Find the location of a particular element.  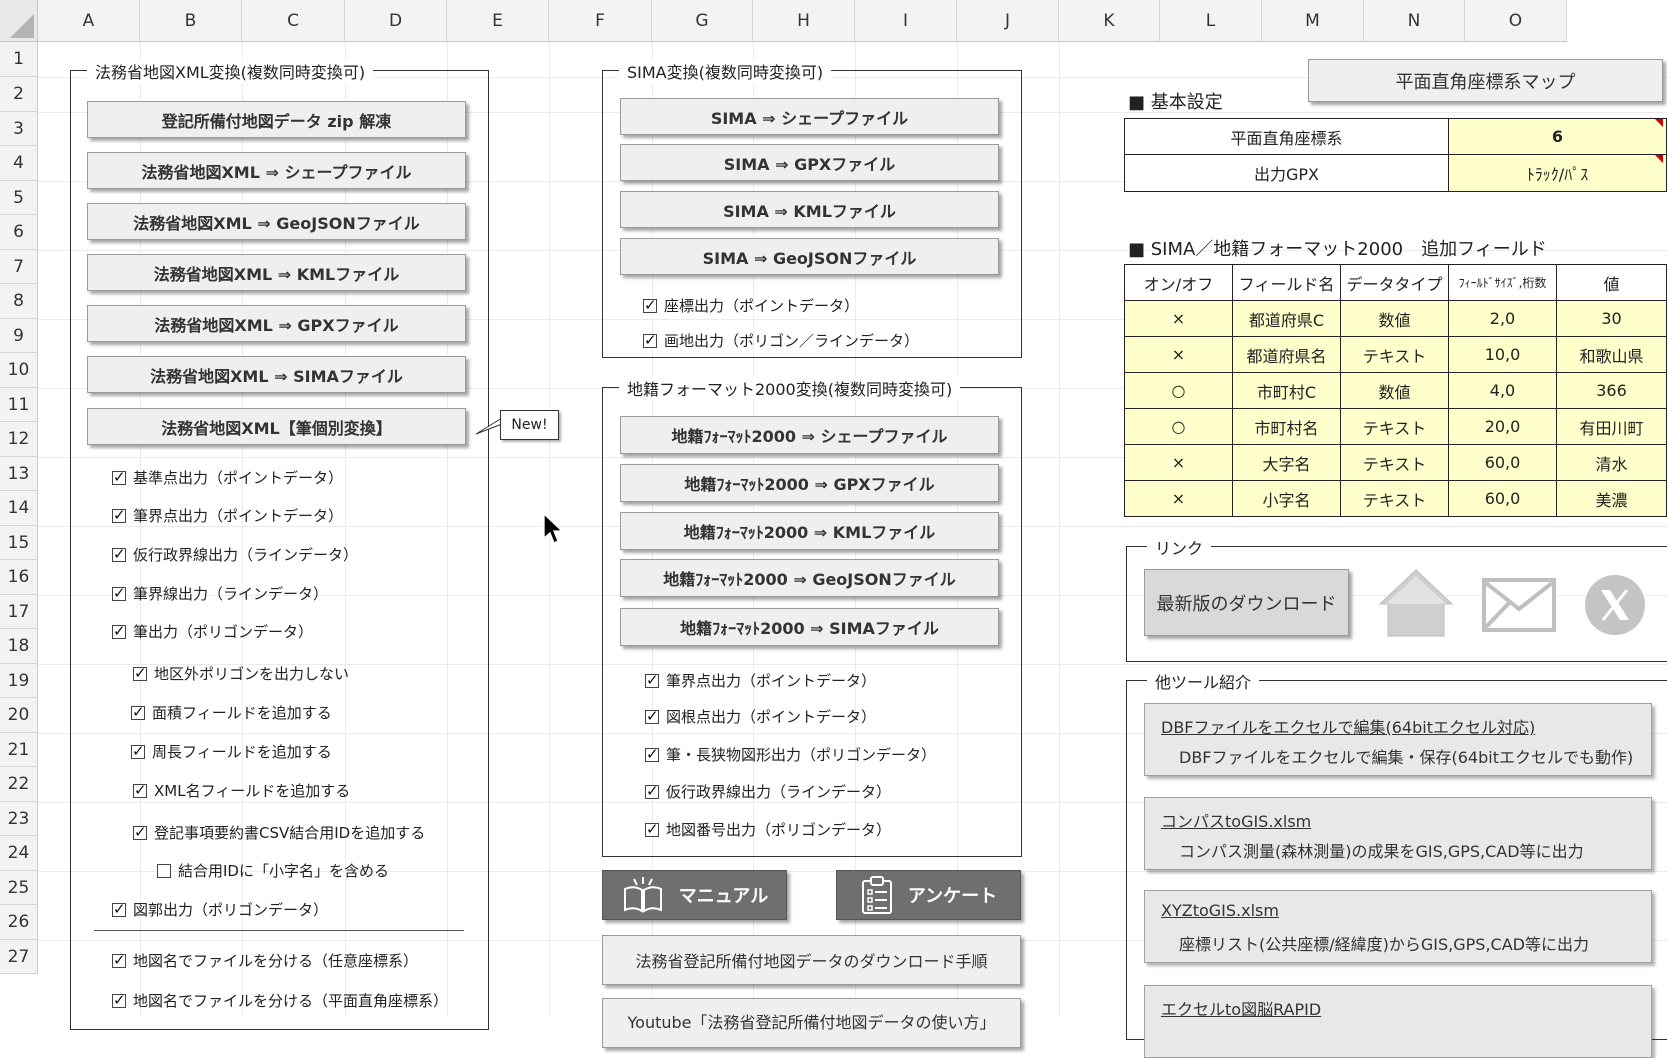

select-all-corner is located at coordinates (19, 21).